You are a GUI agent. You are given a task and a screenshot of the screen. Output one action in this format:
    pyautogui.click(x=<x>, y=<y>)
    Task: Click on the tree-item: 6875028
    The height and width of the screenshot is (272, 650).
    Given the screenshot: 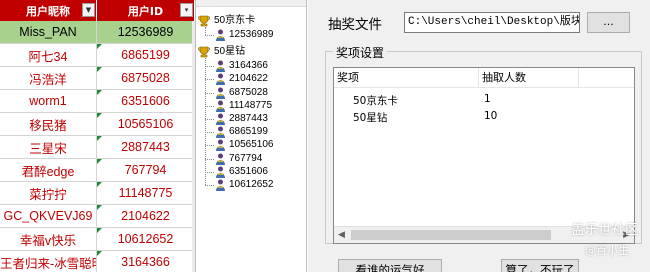 What is the action you would take?
    pyautogui.click(x=248, y=93)
    